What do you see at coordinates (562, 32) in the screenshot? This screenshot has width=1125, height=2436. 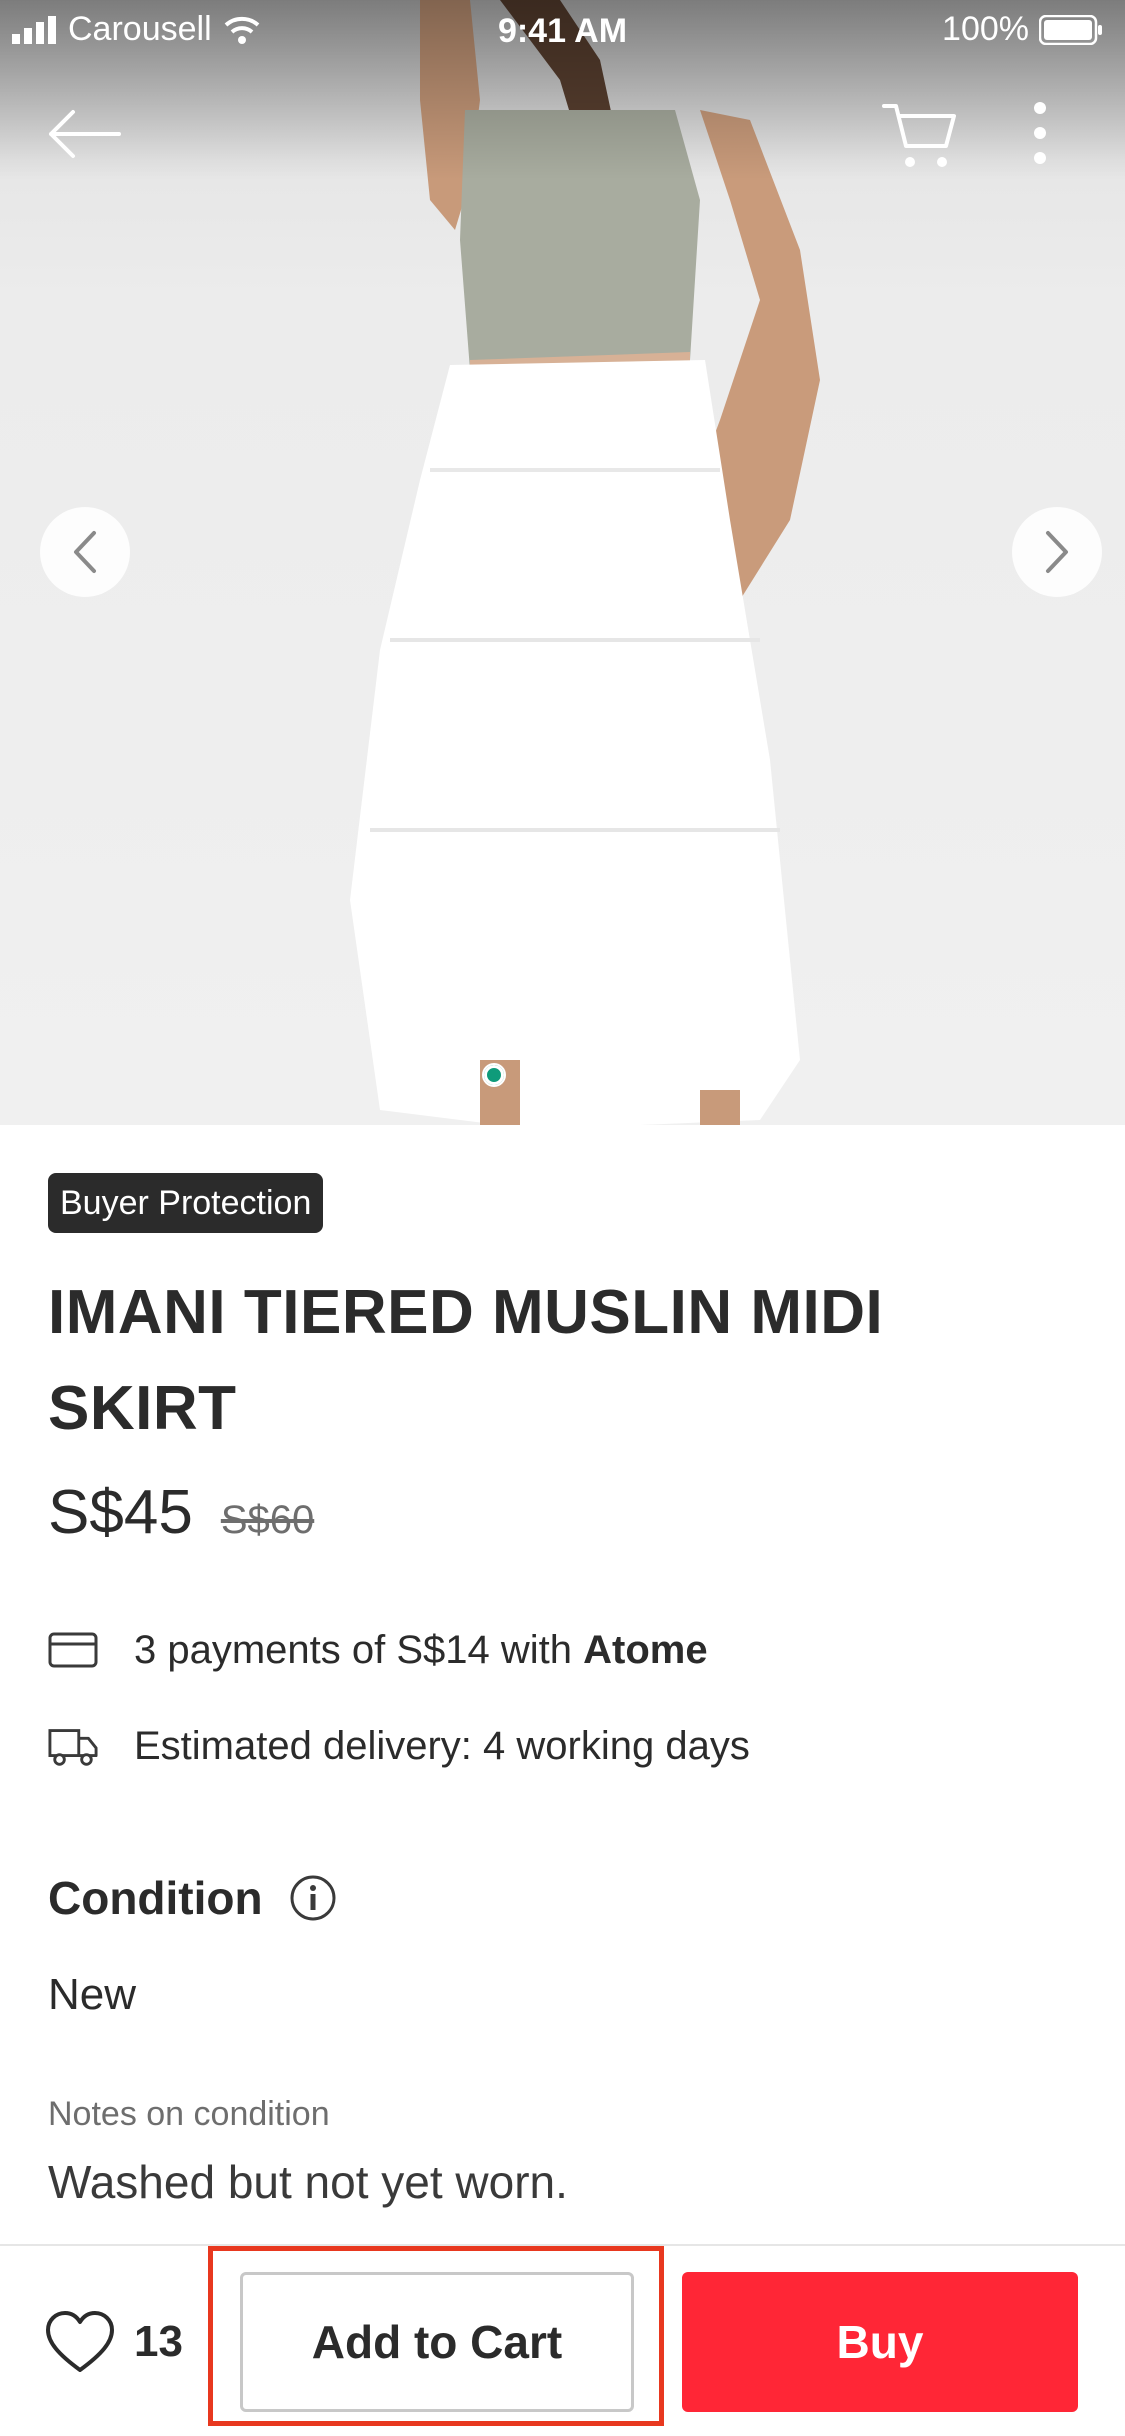 I see `status-bar: Carousell 9:41 AM 100%` at bounding box center [562, 32].